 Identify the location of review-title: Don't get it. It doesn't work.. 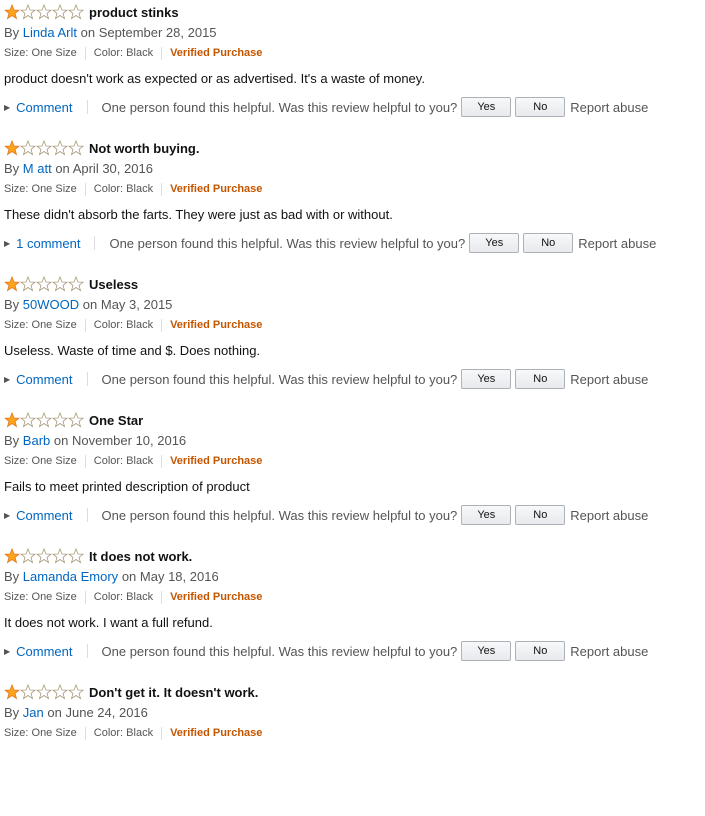
(173, 692).